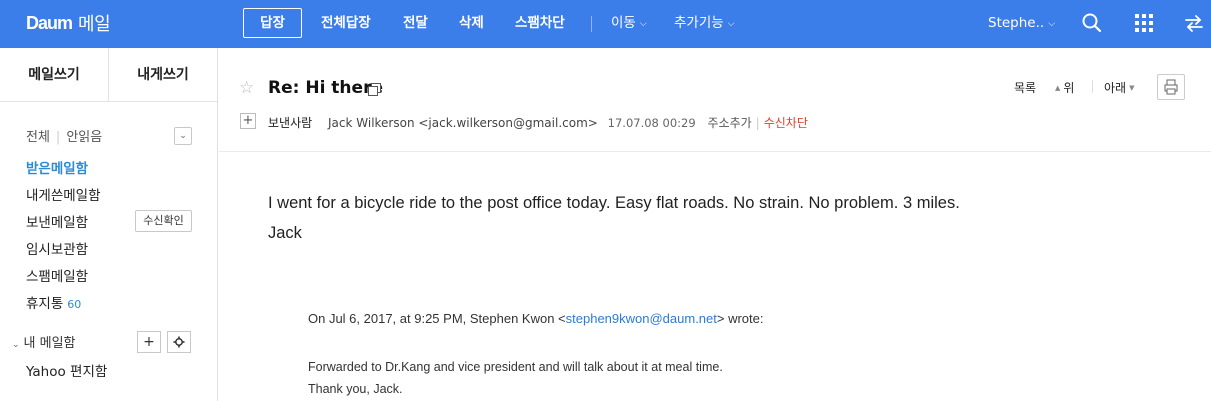 Image resolution: width=1211 pixels, height=401 pixels. I want to click on move-menu: 이동 ⌵, so click(629, 24).